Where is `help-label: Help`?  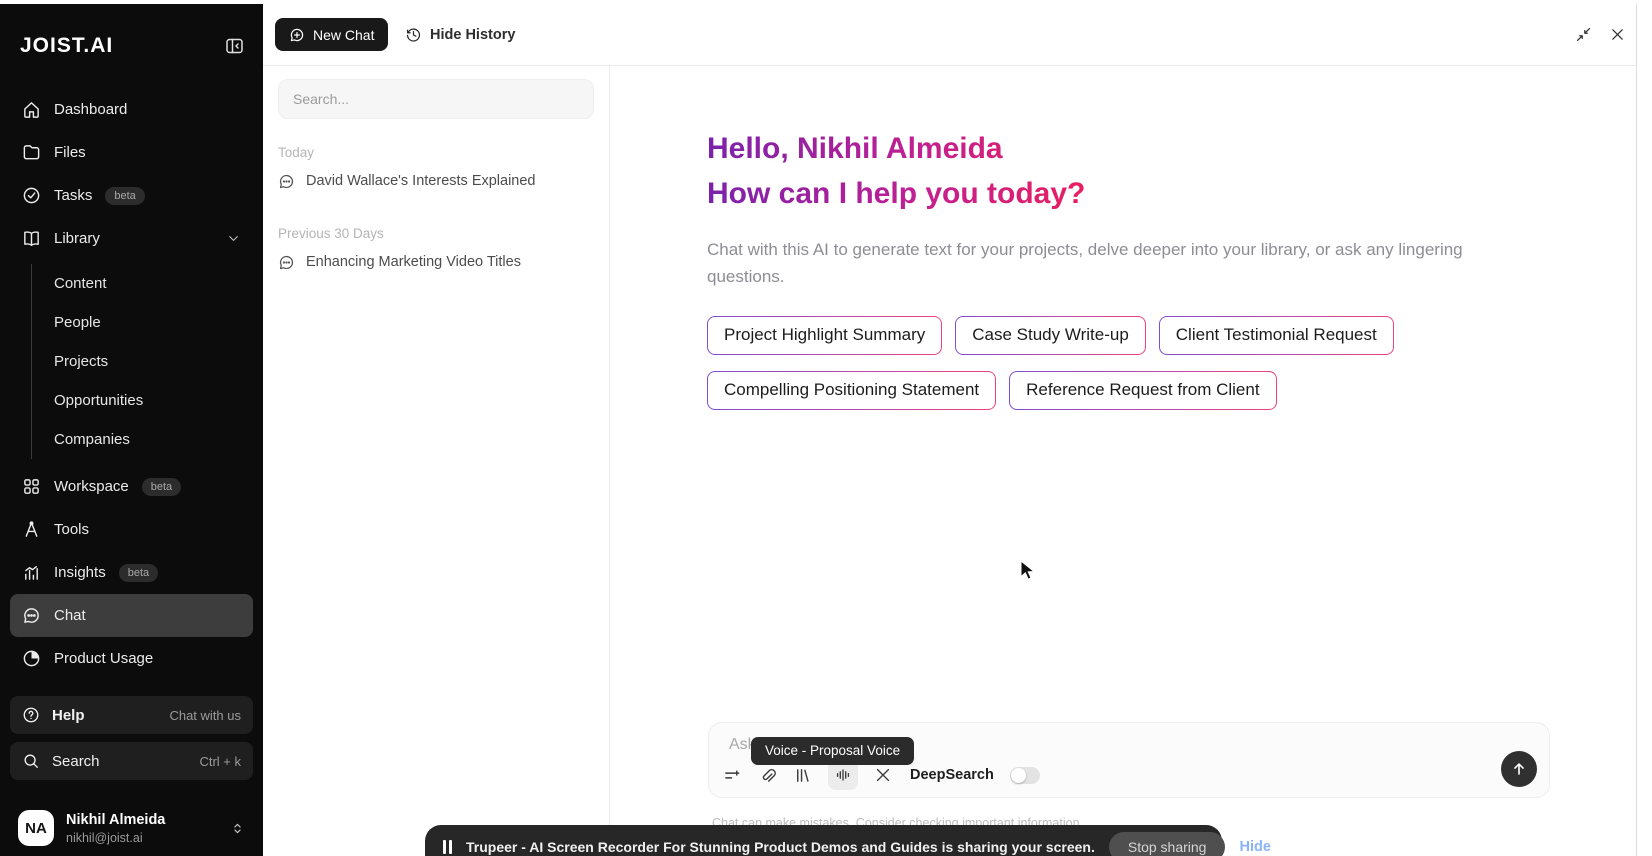 help-label: Help is located at coordinates (68, 715).